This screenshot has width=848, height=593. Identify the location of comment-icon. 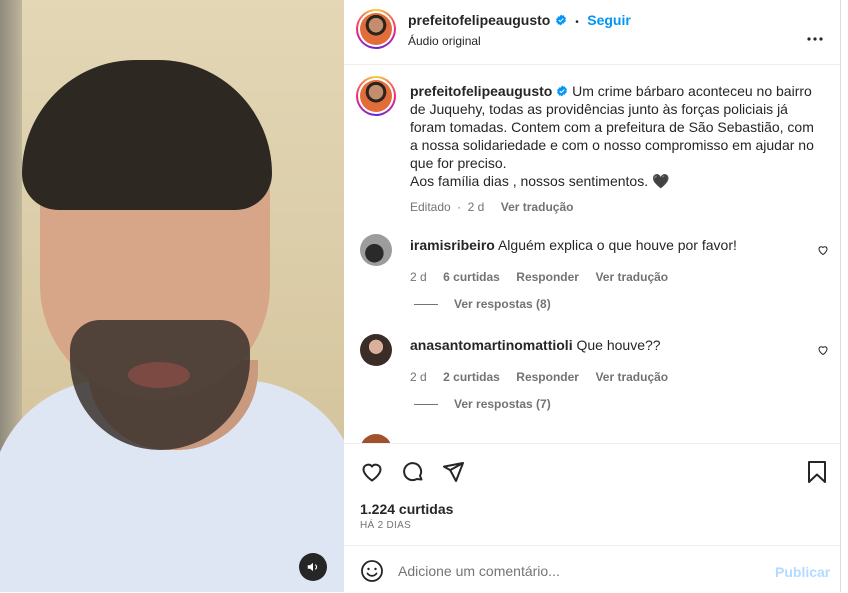
(413, 472).